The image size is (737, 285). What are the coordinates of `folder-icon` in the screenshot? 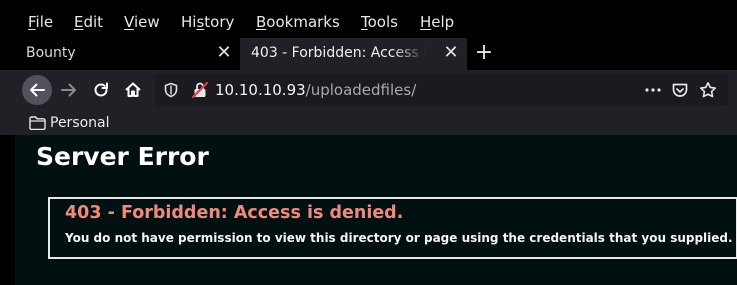 It's located at (37, 122).